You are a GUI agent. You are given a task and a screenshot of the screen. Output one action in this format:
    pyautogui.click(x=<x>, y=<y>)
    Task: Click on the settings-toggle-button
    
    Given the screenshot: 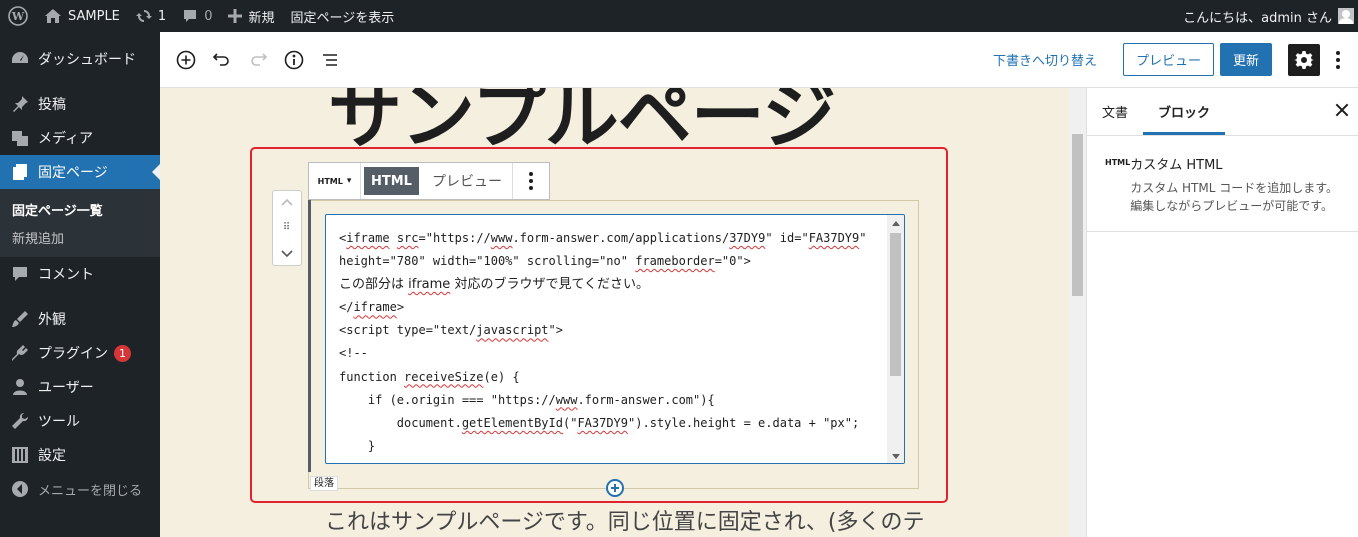 What is the action you would take?
    pyautogui.click(x=1304, y=59)
    